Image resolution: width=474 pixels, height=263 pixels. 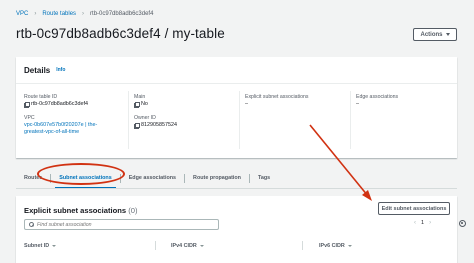 I want to click on annotation-arrow, so click(x=340, y=162).